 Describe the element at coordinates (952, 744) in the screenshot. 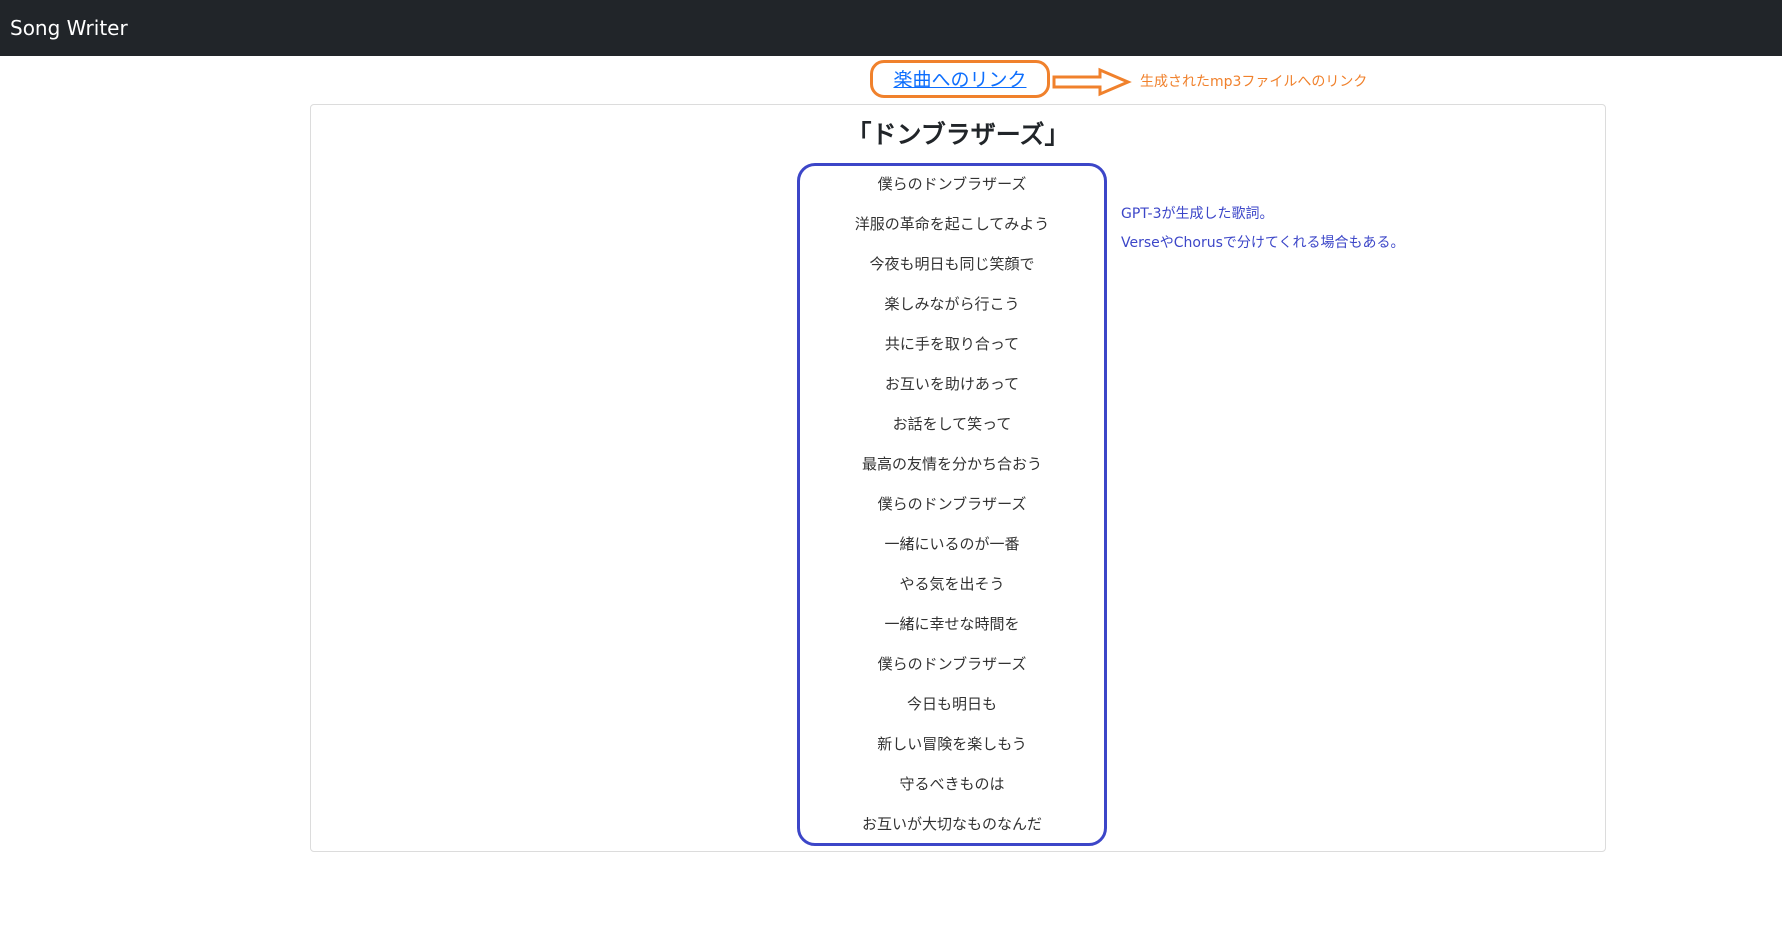

I see `lyric-line: 新しい冒険を楽しもう` at that location.